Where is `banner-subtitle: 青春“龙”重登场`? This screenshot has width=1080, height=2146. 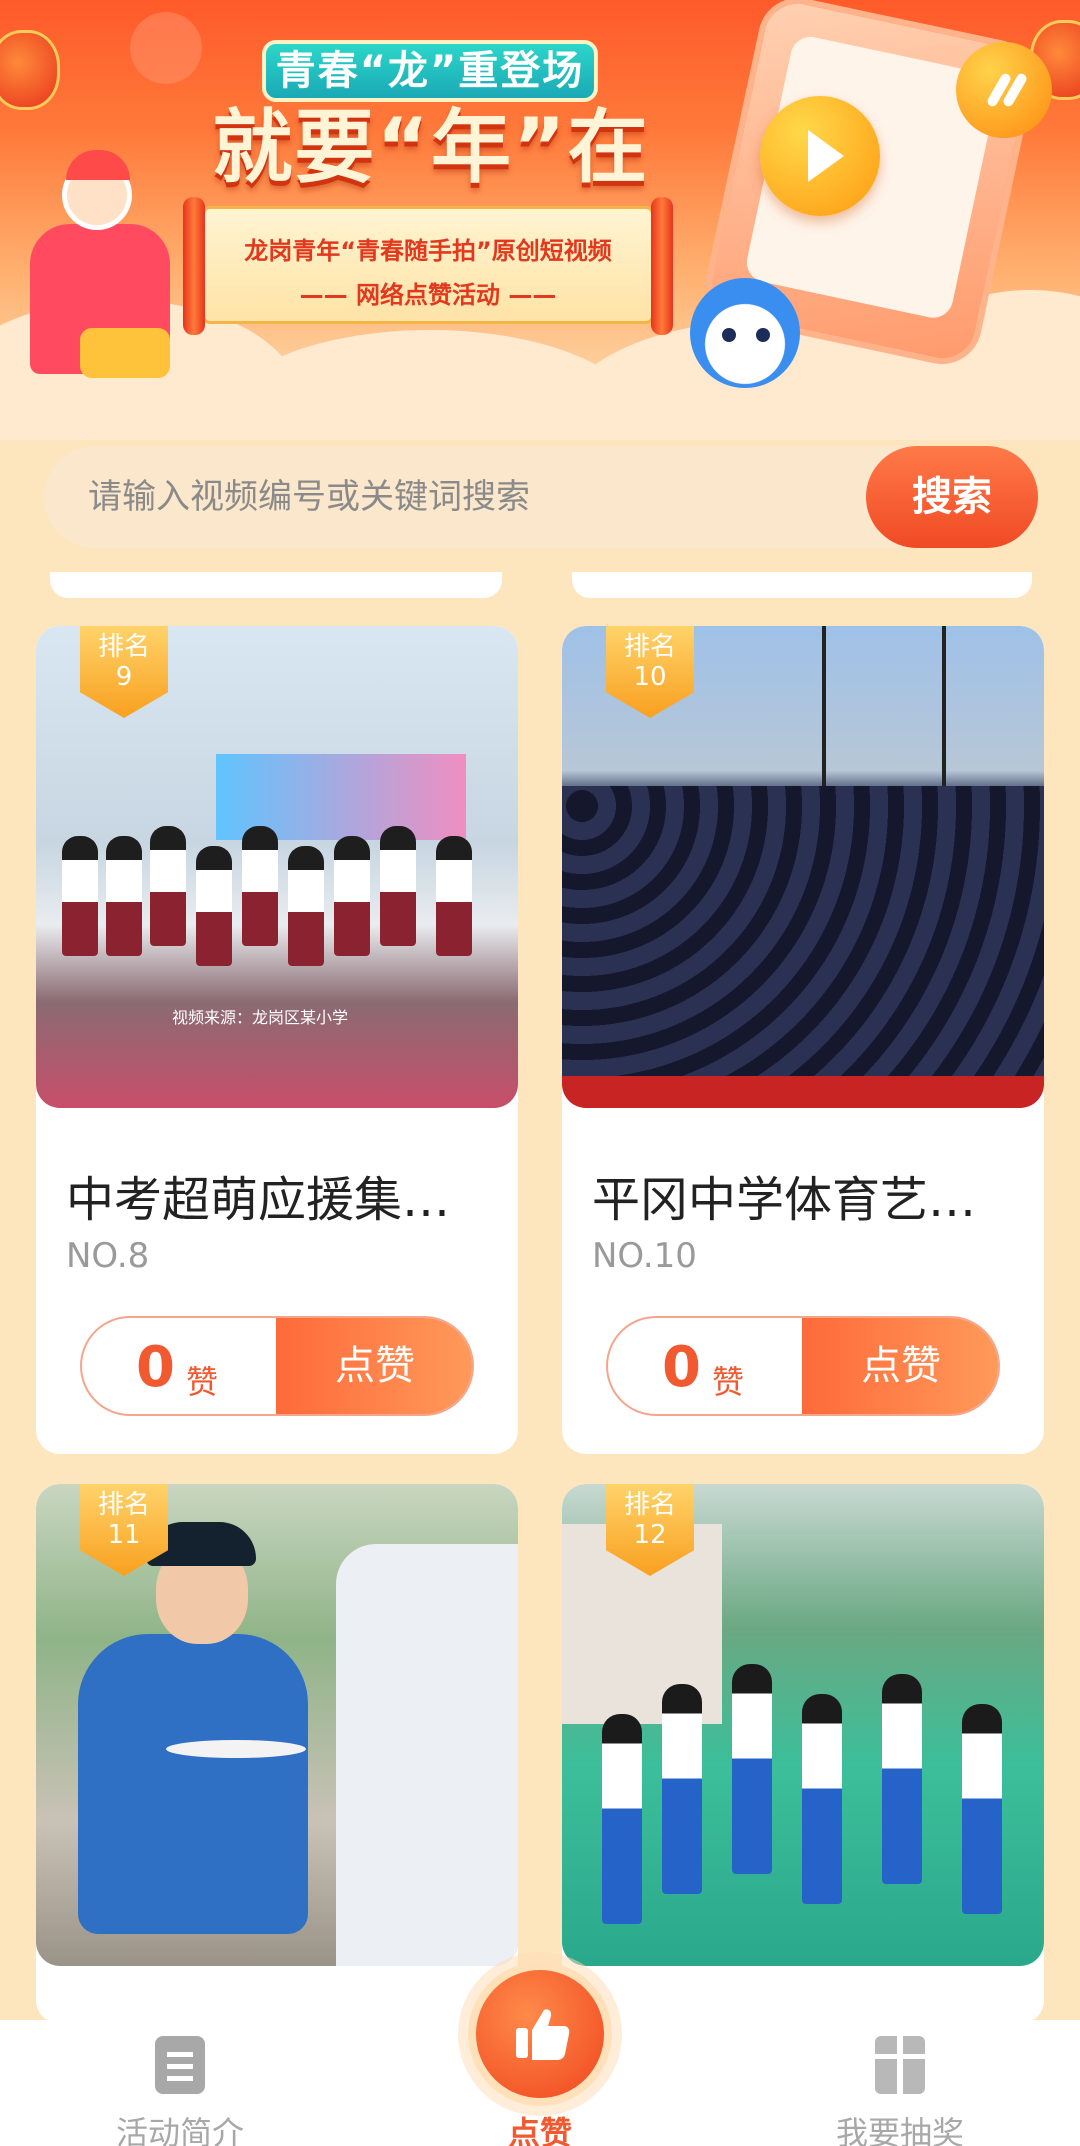
banner-subtitle: 青春“龙”重登场 is located at coordinates (430, 71).